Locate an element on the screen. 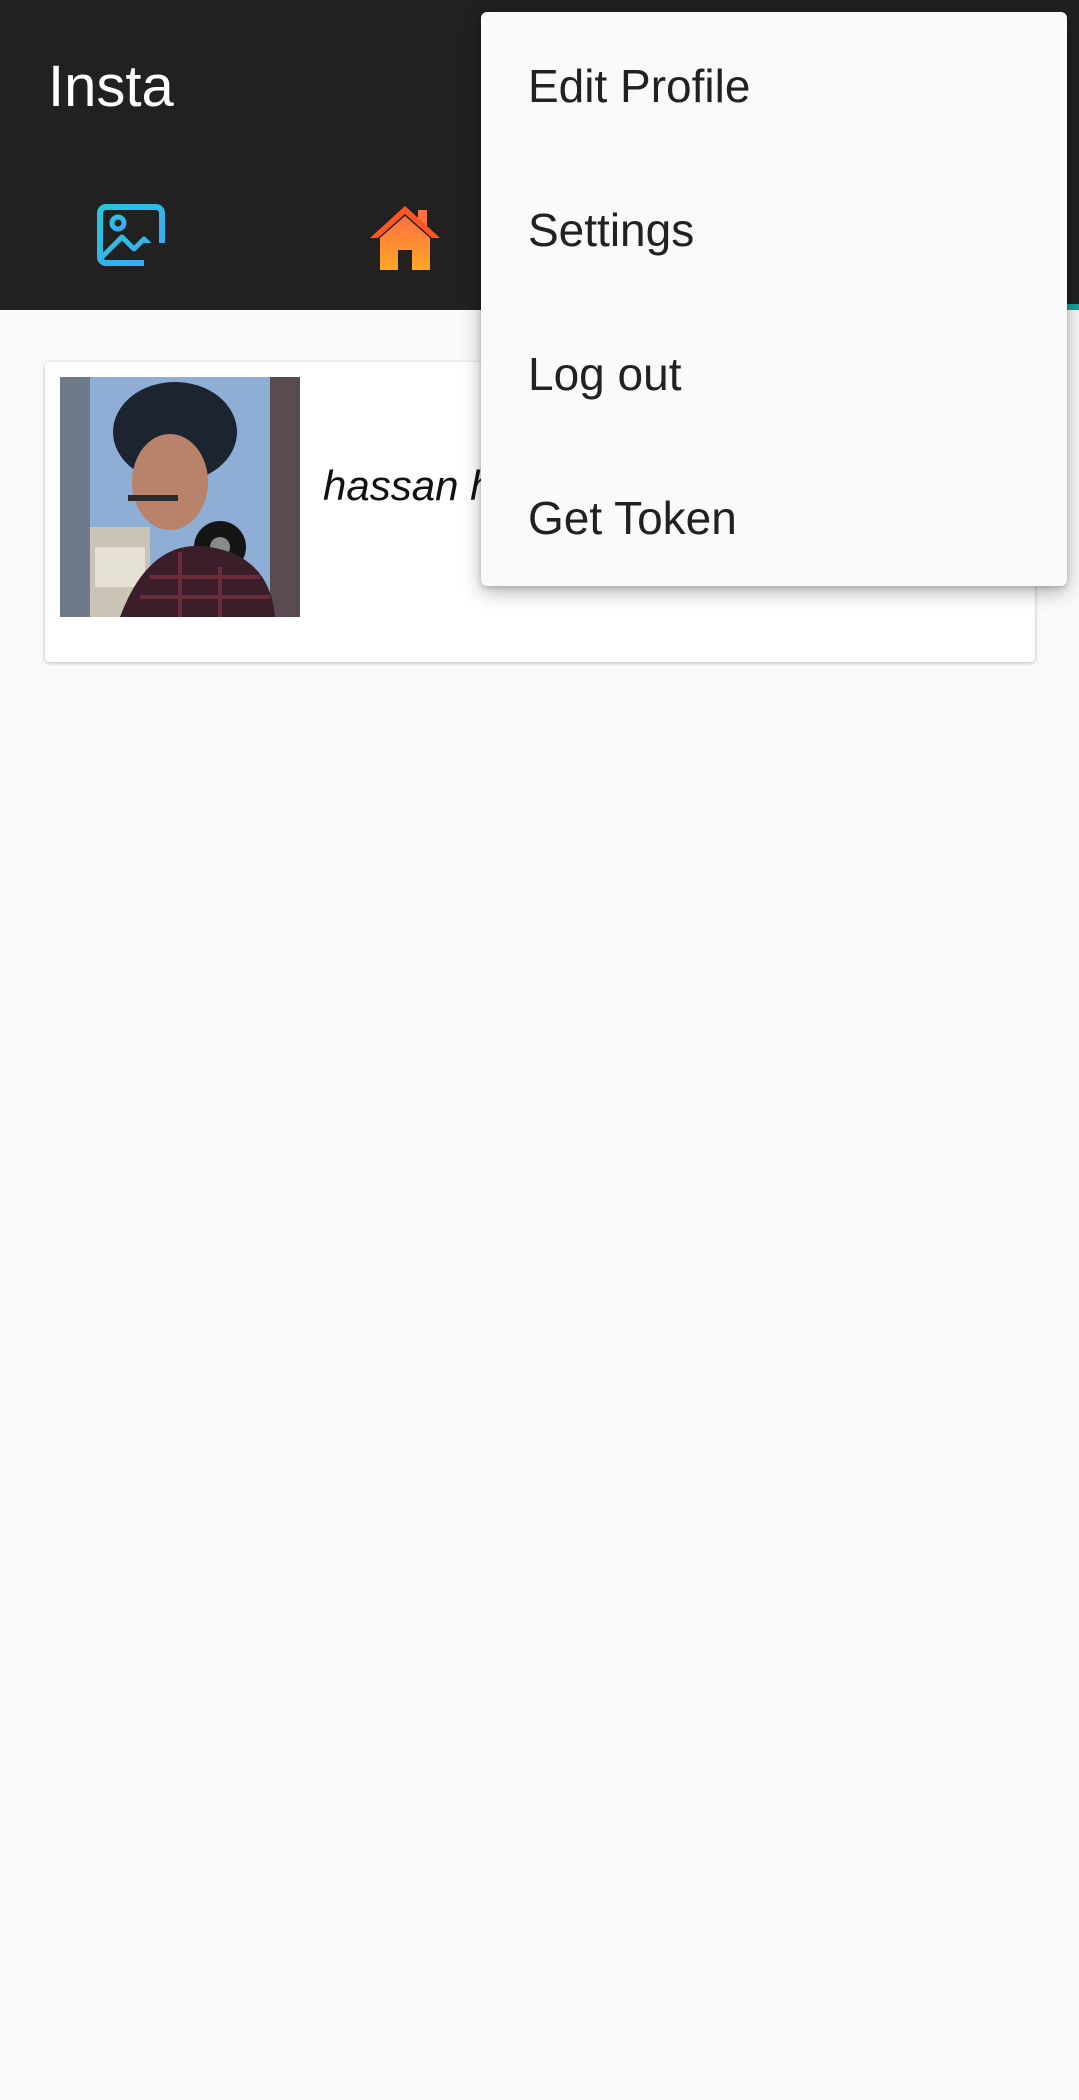 This screenshot has width=1079, height=2100. home-icon is located at coordinates (405, 238).